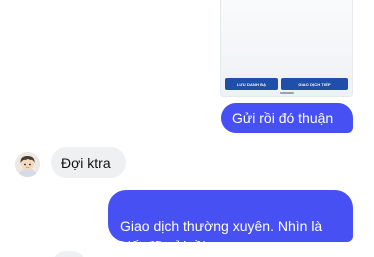 This screenshot has height=257, width=374. I want to click on message-text: Đợi ktra, so click(86, 163).